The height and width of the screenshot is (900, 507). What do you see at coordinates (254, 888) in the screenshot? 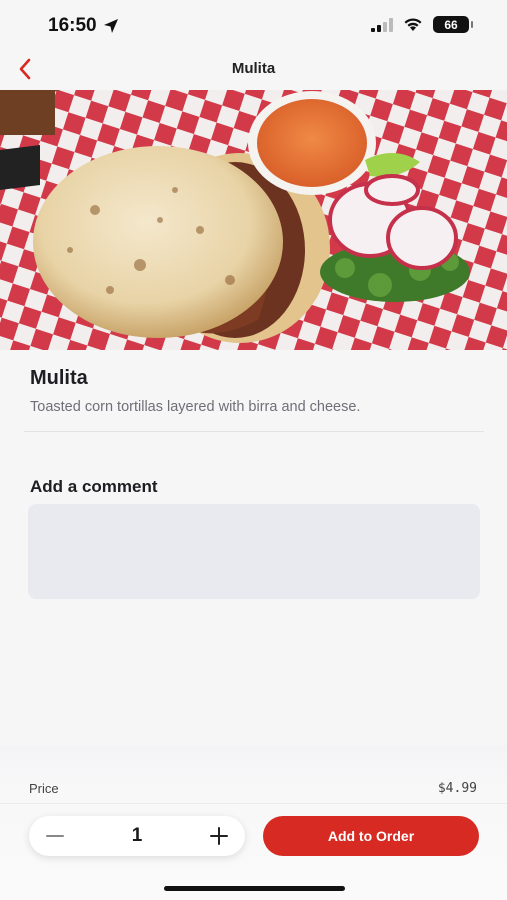
I see `home-indicator` at bounding box center [254, 888].